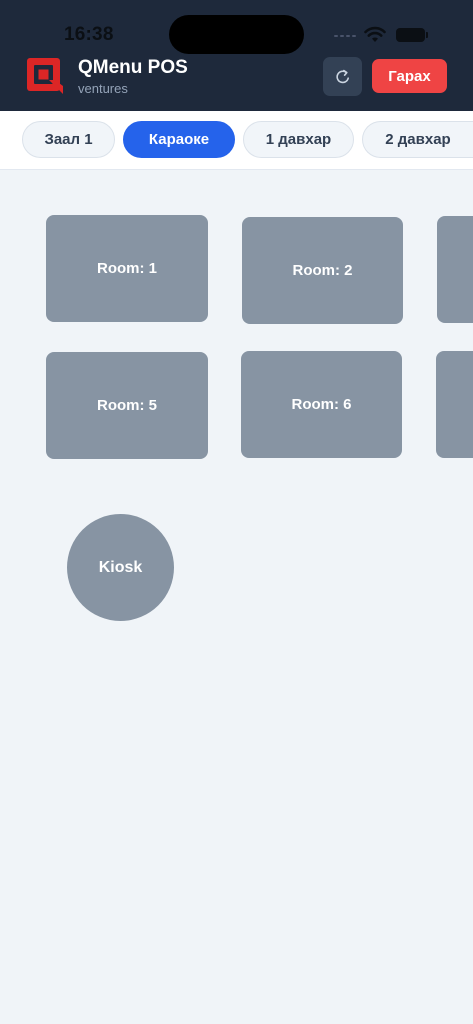  I want to click on wifi-icon, so click(375, 34).